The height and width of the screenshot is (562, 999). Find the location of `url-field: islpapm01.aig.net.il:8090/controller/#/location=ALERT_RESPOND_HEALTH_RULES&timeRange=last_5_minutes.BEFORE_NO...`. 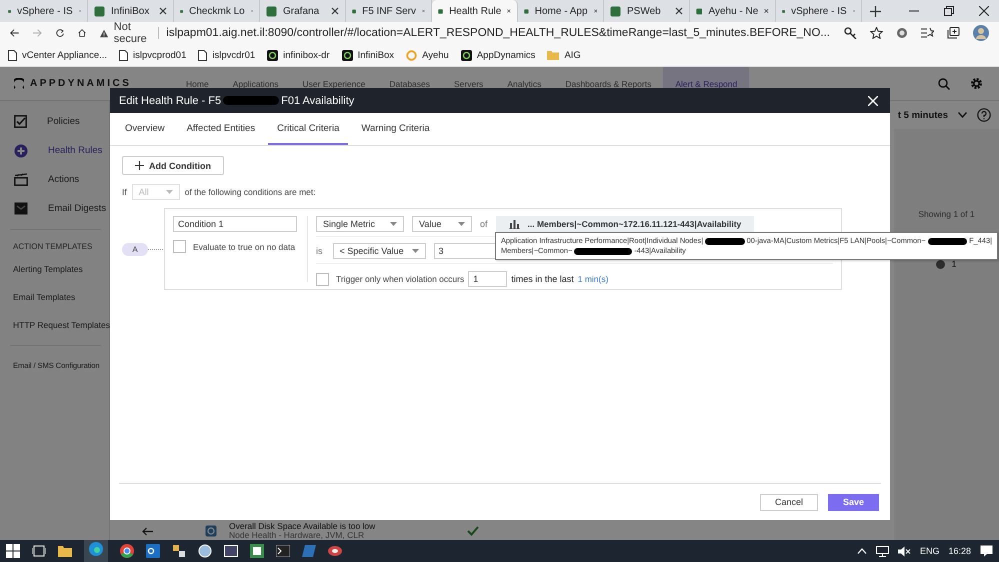

url-field: islpapm01.aig.net.il:8090/controller/#/location=ALERT_RESPOND_HEALTH_RULES&timeRange=last_5_minutes.BEFORE_NO... is located at coordinates (498, 33).